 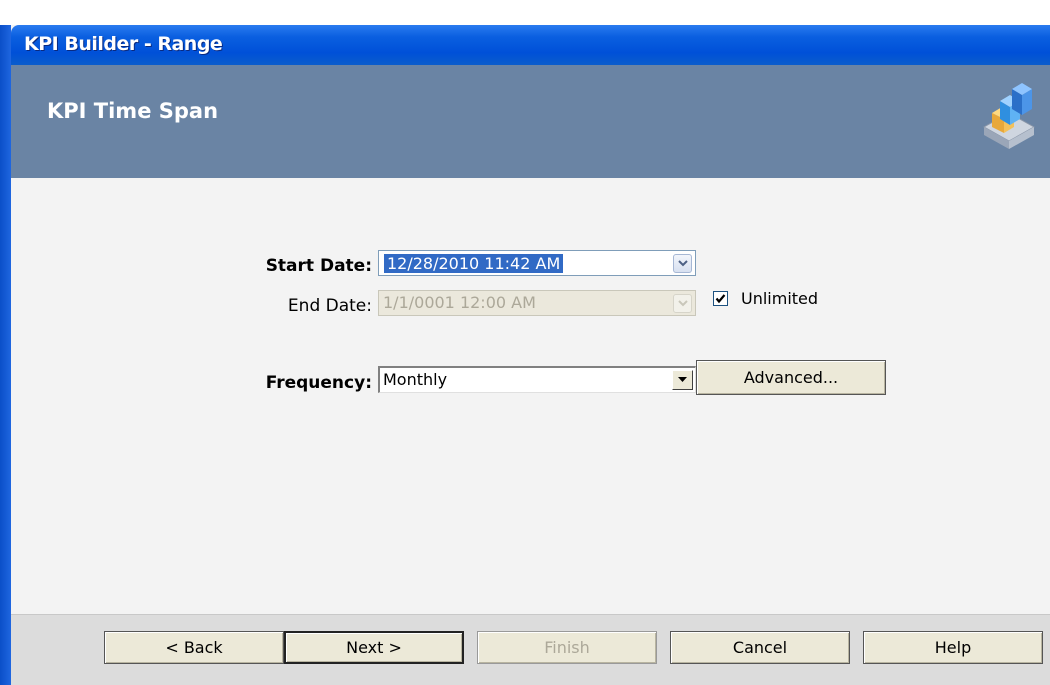 What do you see at coordinates (5, 355) in the screenshot?
I see `window-left-border` at bounding box center [5, 355].